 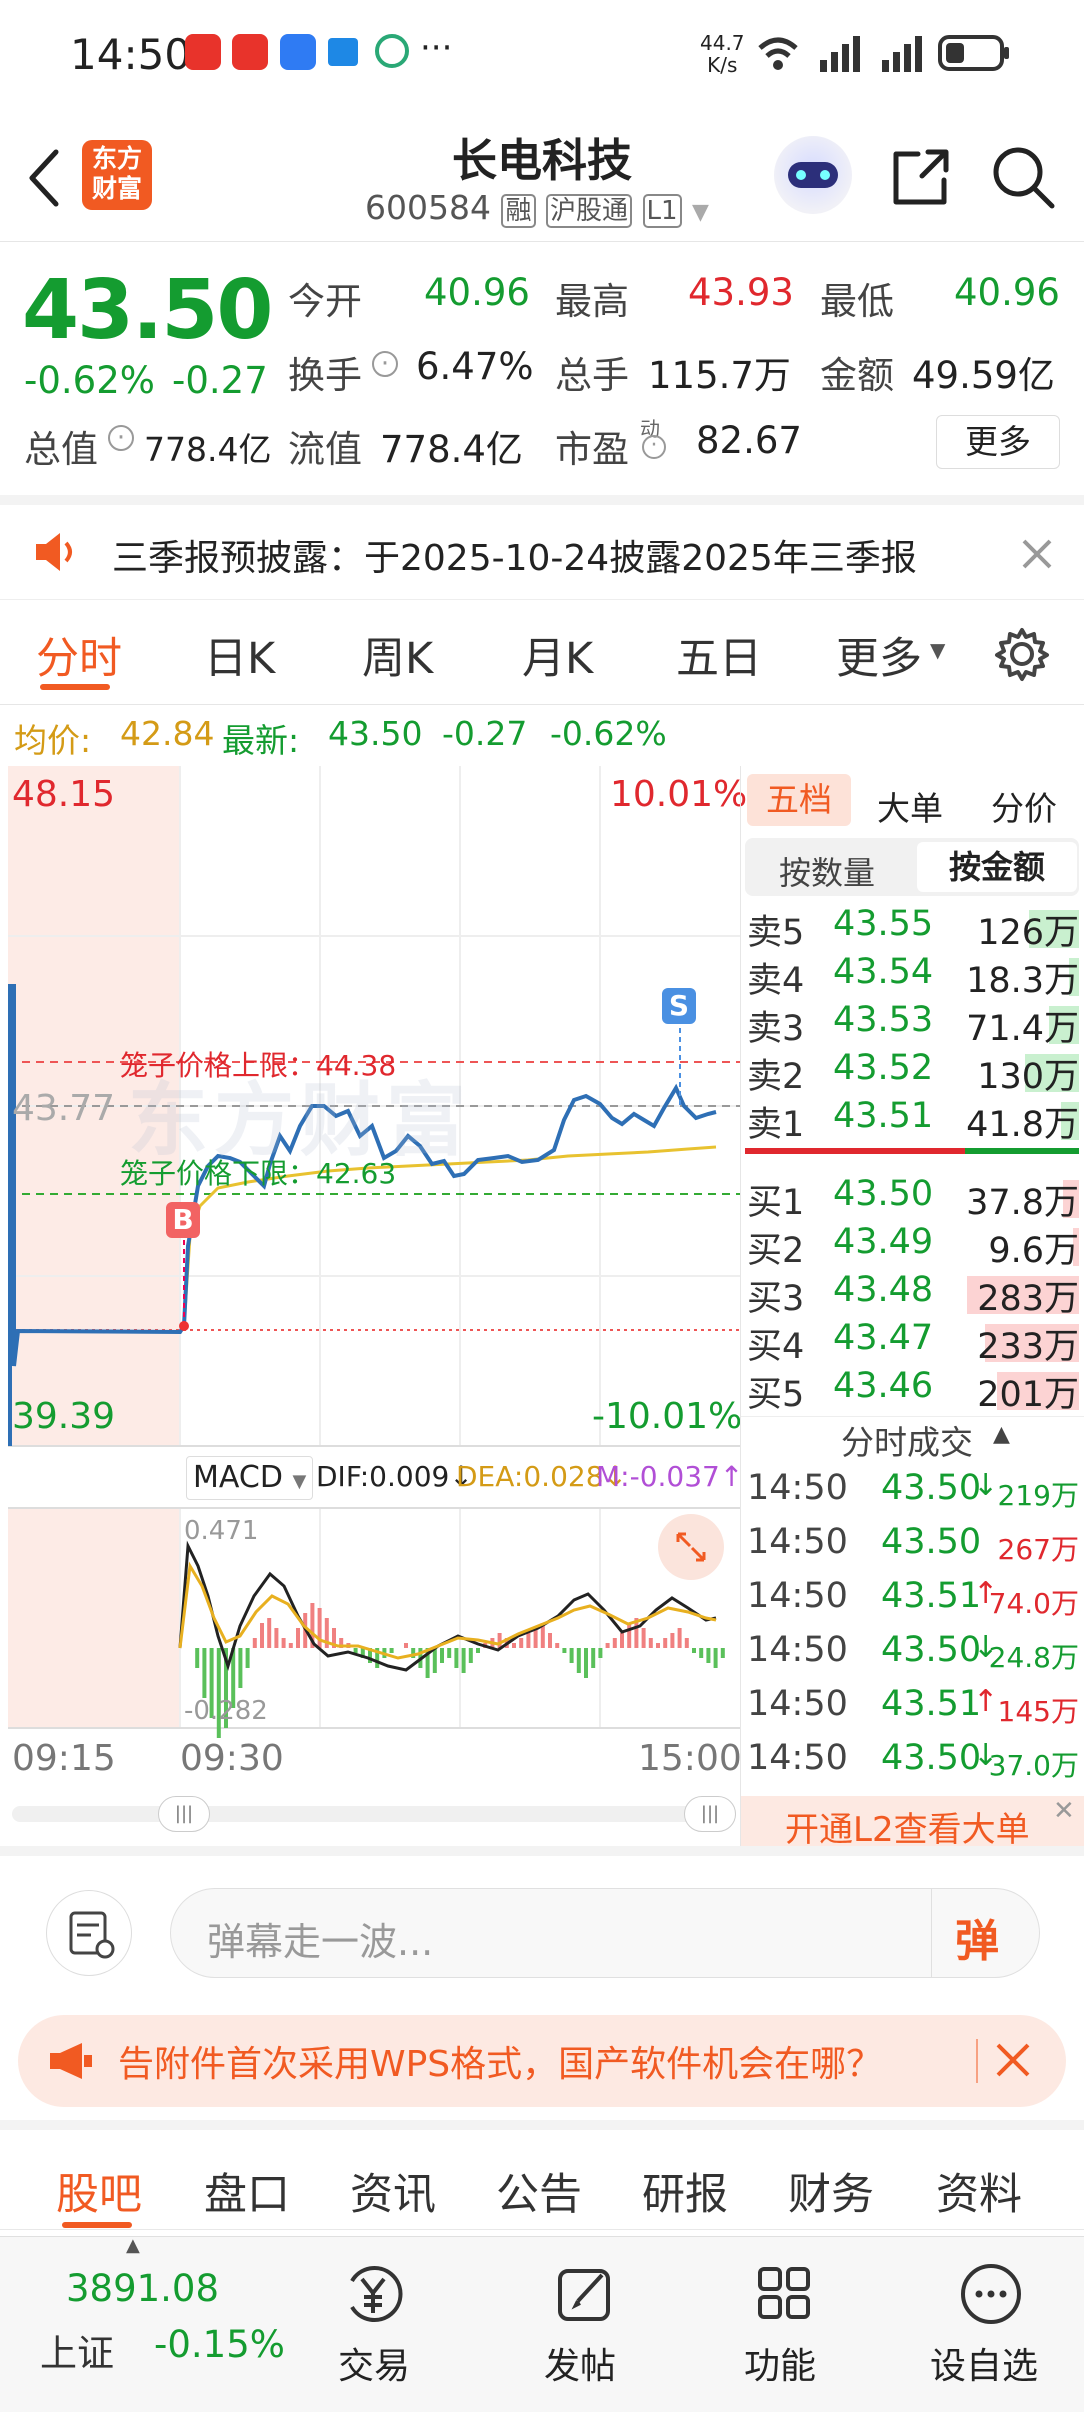 What do you see at coordinates (813, 175) in the screenshot?
I see `assistant-robot-icon` at bounding box center [813, 175].